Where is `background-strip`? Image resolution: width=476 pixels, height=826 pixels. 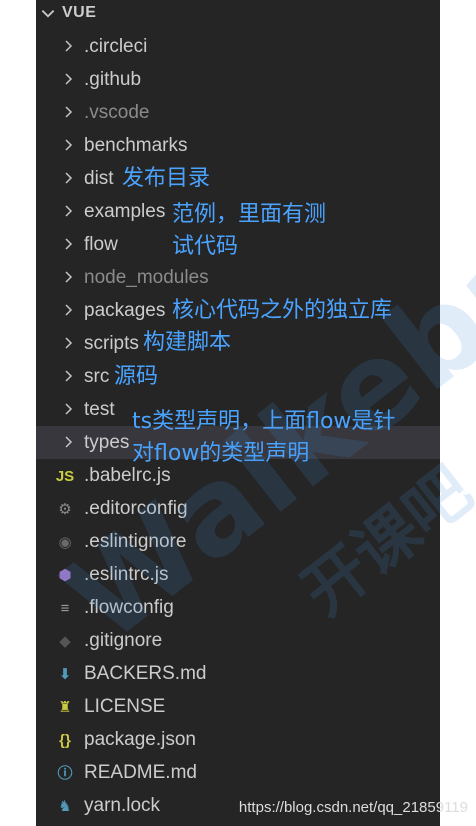 background-strip is located at coordinates (458, 413).